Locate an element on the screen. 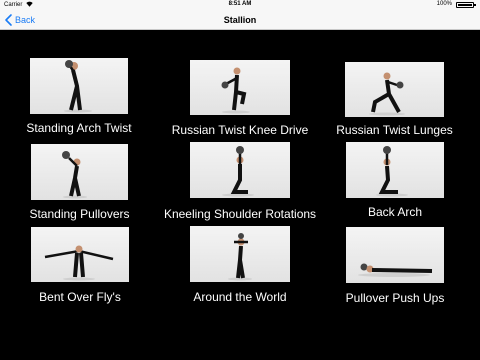 The width and height of the screenshot is (480, 360). exercise-tile-standing-arch-twist: Standing Arch Twist is located at coordinates (79, 96).